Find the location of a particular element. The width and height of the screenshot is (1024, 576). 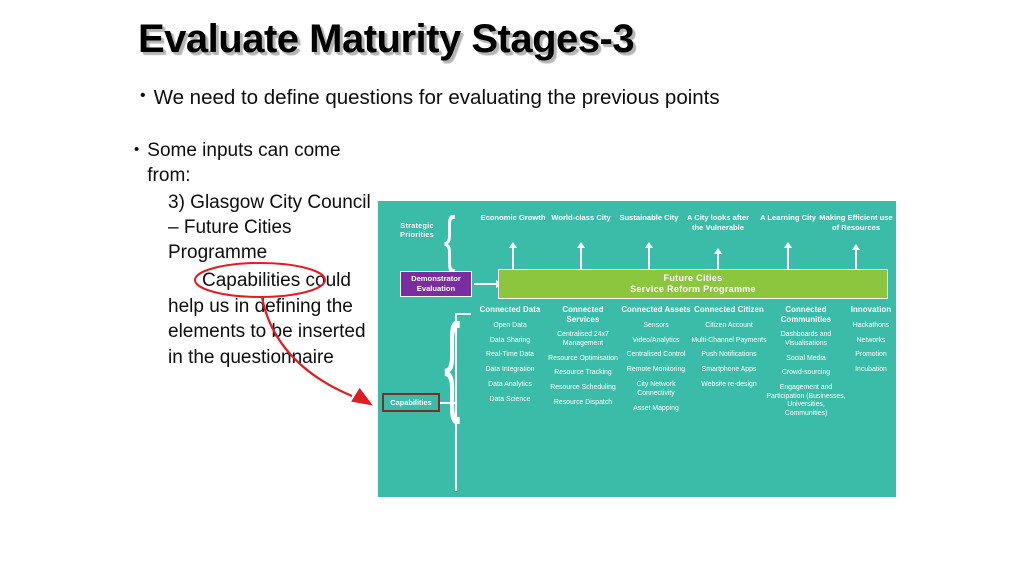

strategic-priority-0: Economic Growth is located at coordinates (513, 217).